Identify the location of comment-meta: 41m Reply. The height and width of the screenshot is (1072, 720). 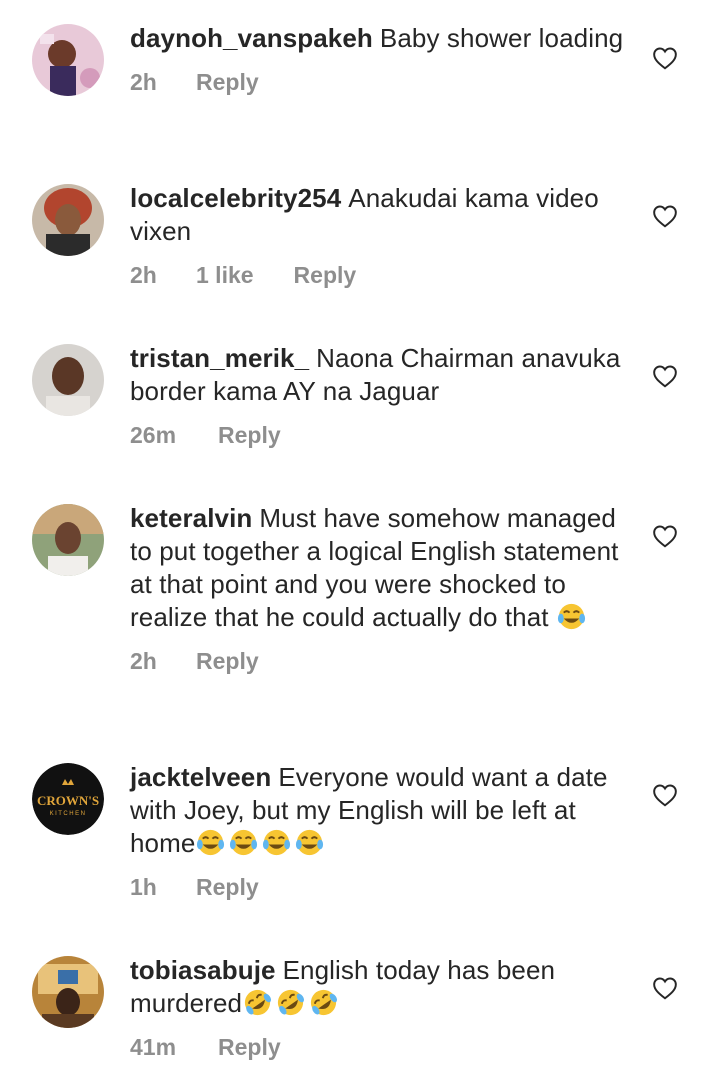
(380, 1047).